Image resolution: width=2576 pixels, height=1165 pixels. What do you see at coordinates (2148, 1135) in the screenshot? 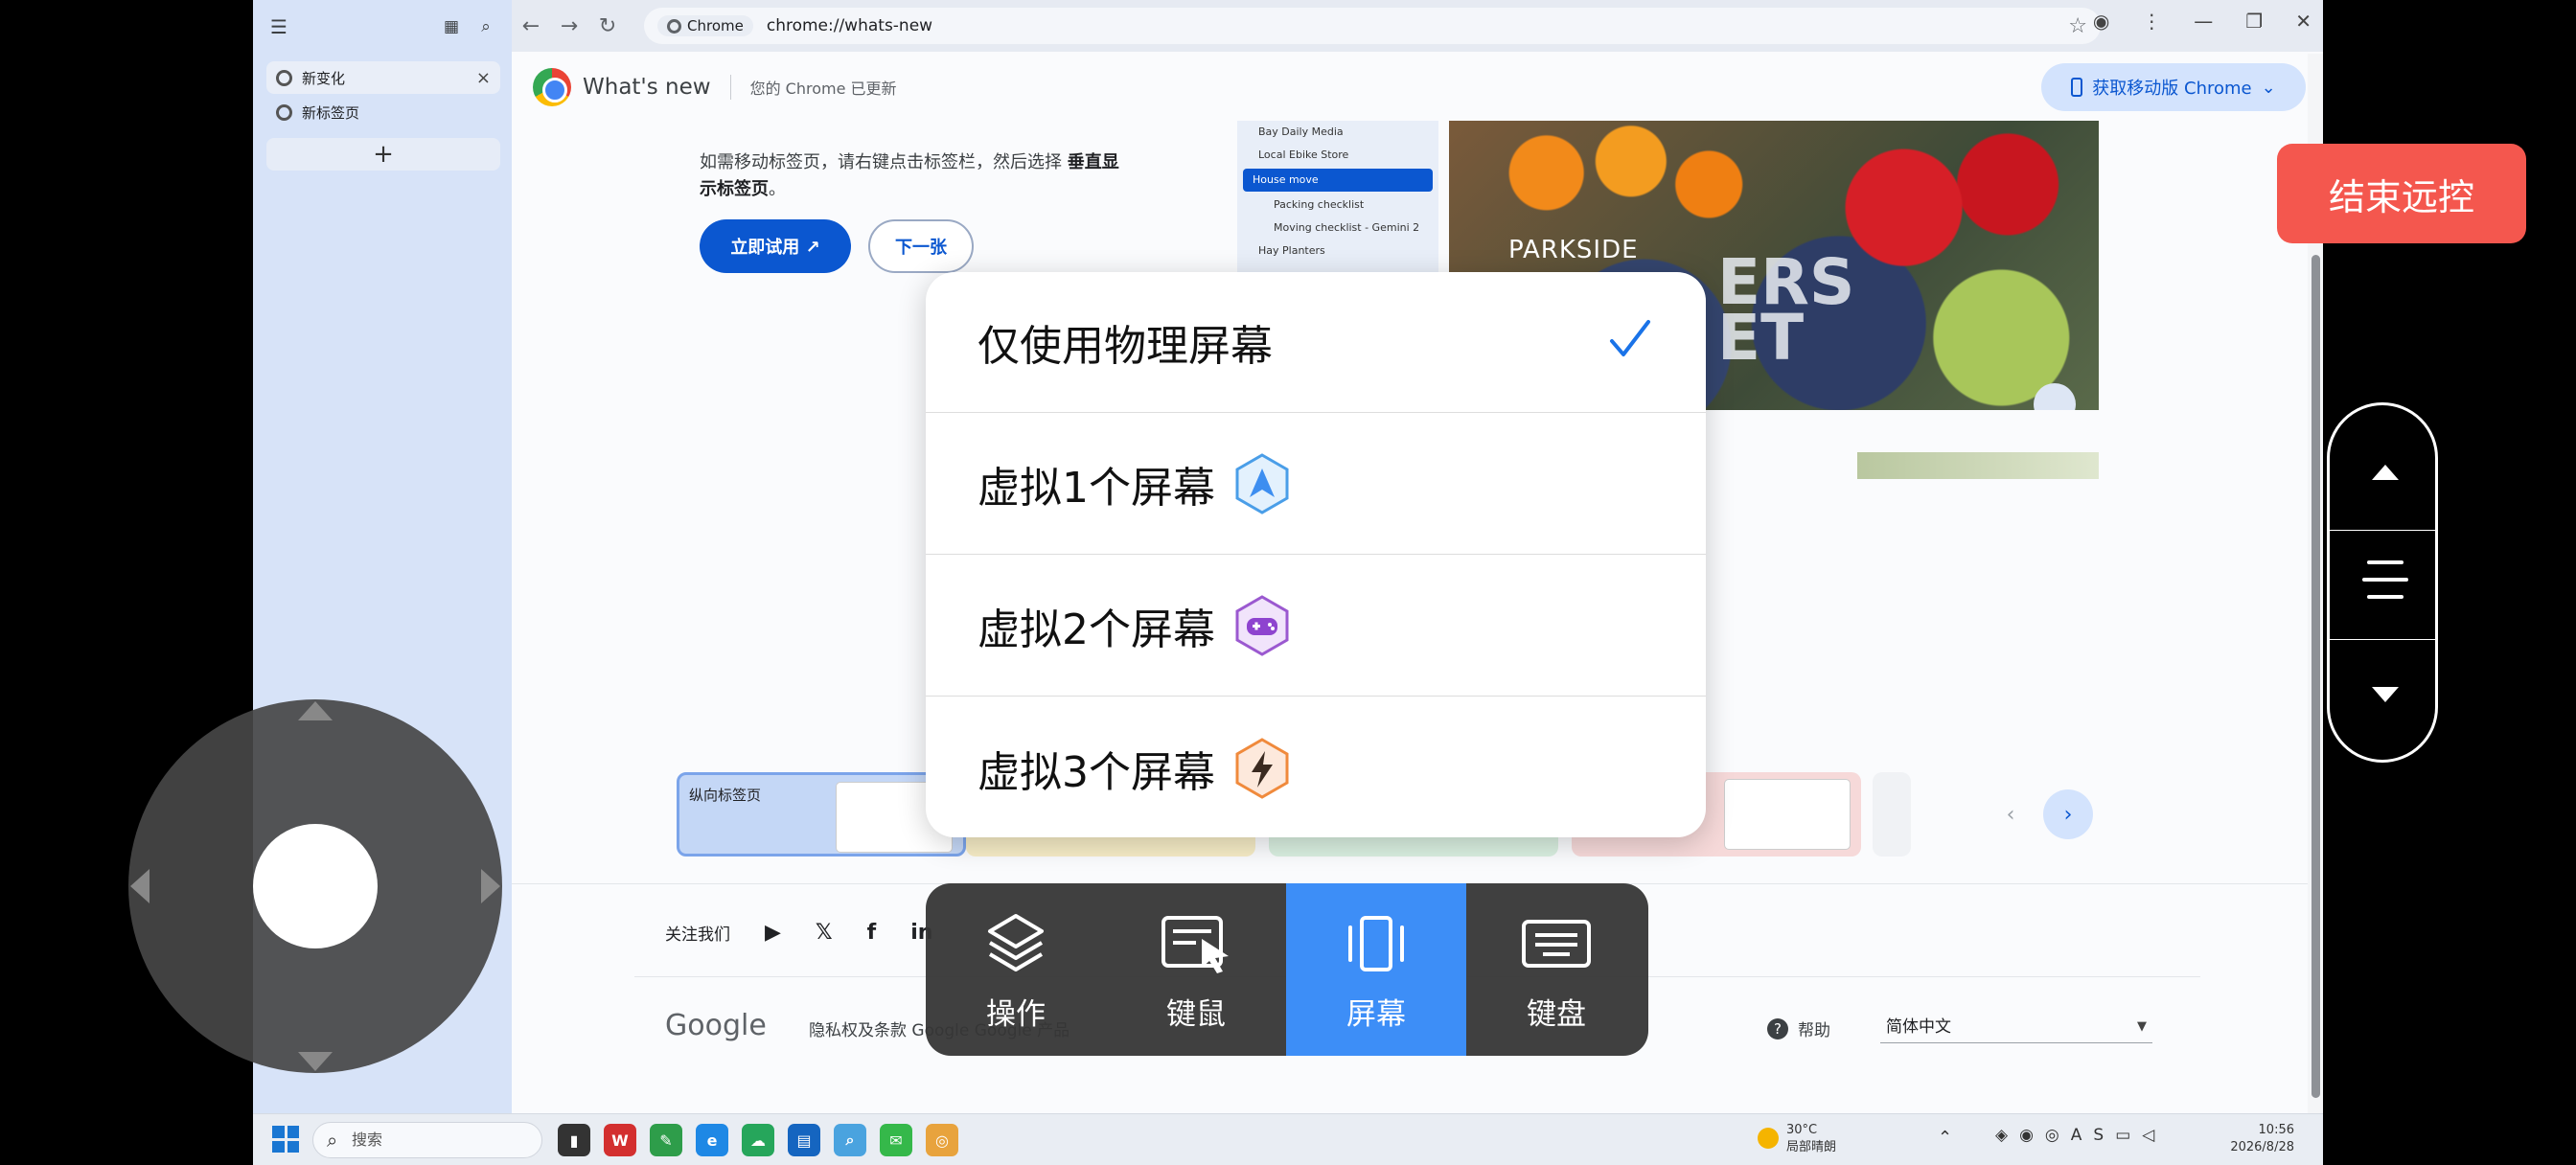
I see `volume-icon: ◁` at bounding box center [2148, 1135].